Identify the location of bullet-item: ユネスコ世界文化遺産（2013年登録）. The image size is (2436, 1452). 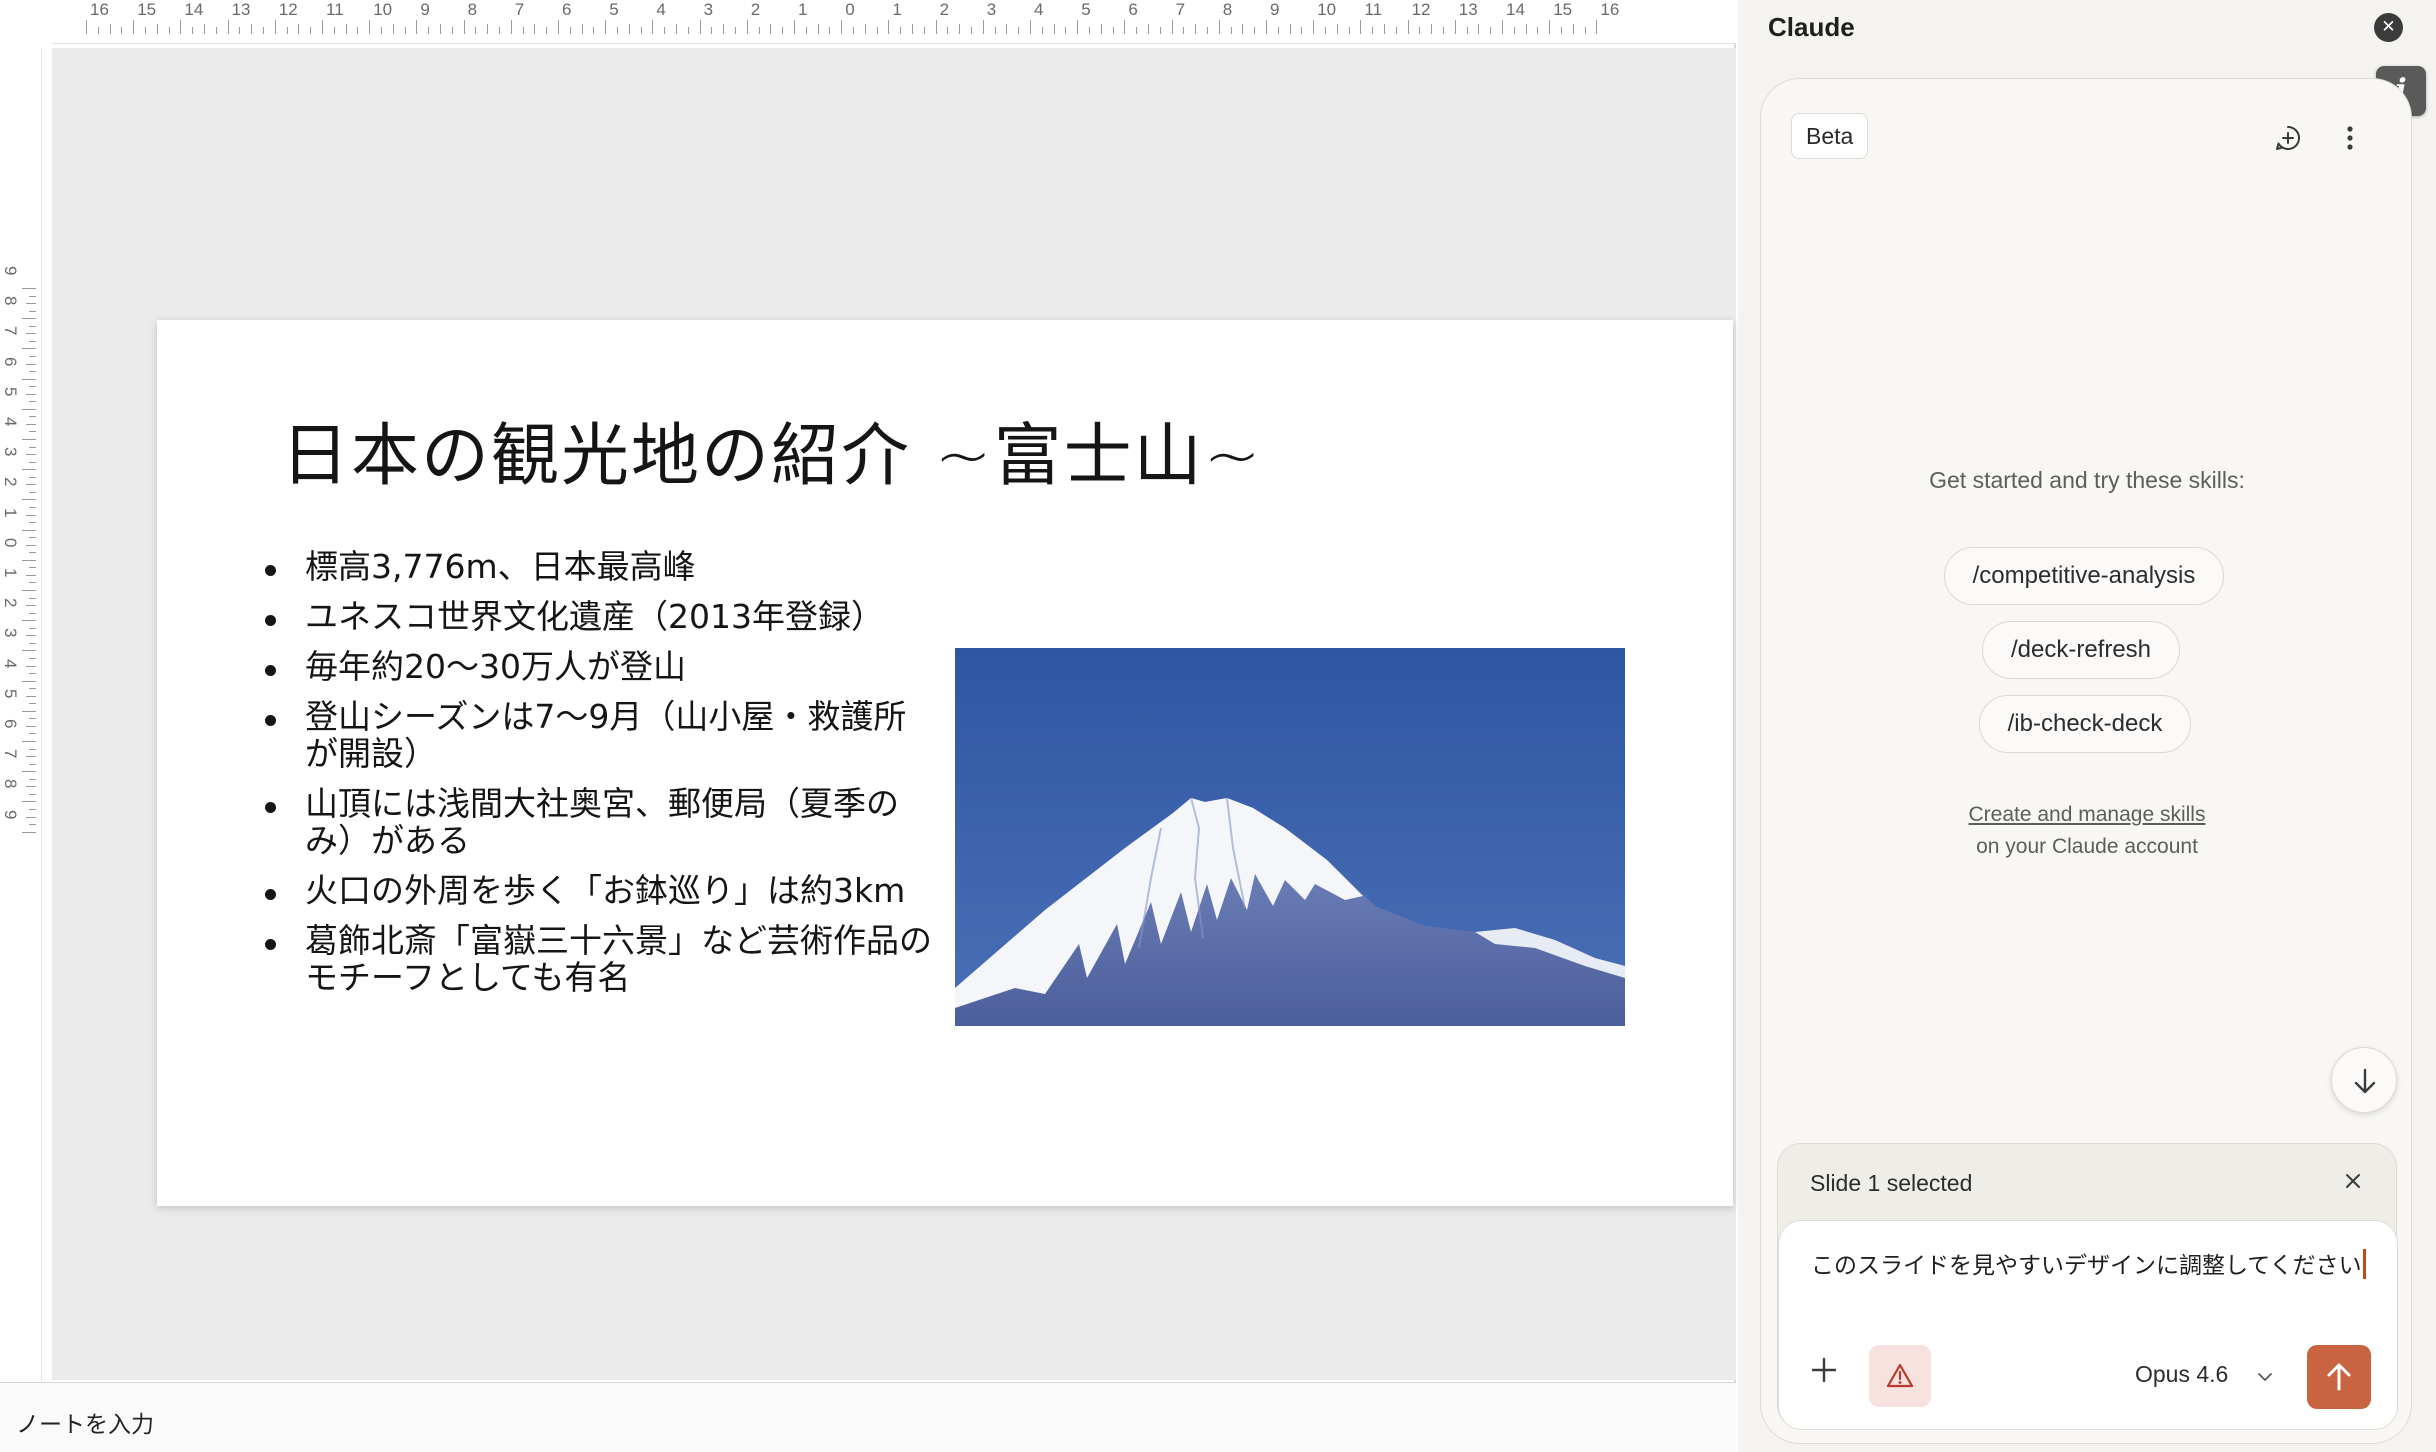
(600, 616).